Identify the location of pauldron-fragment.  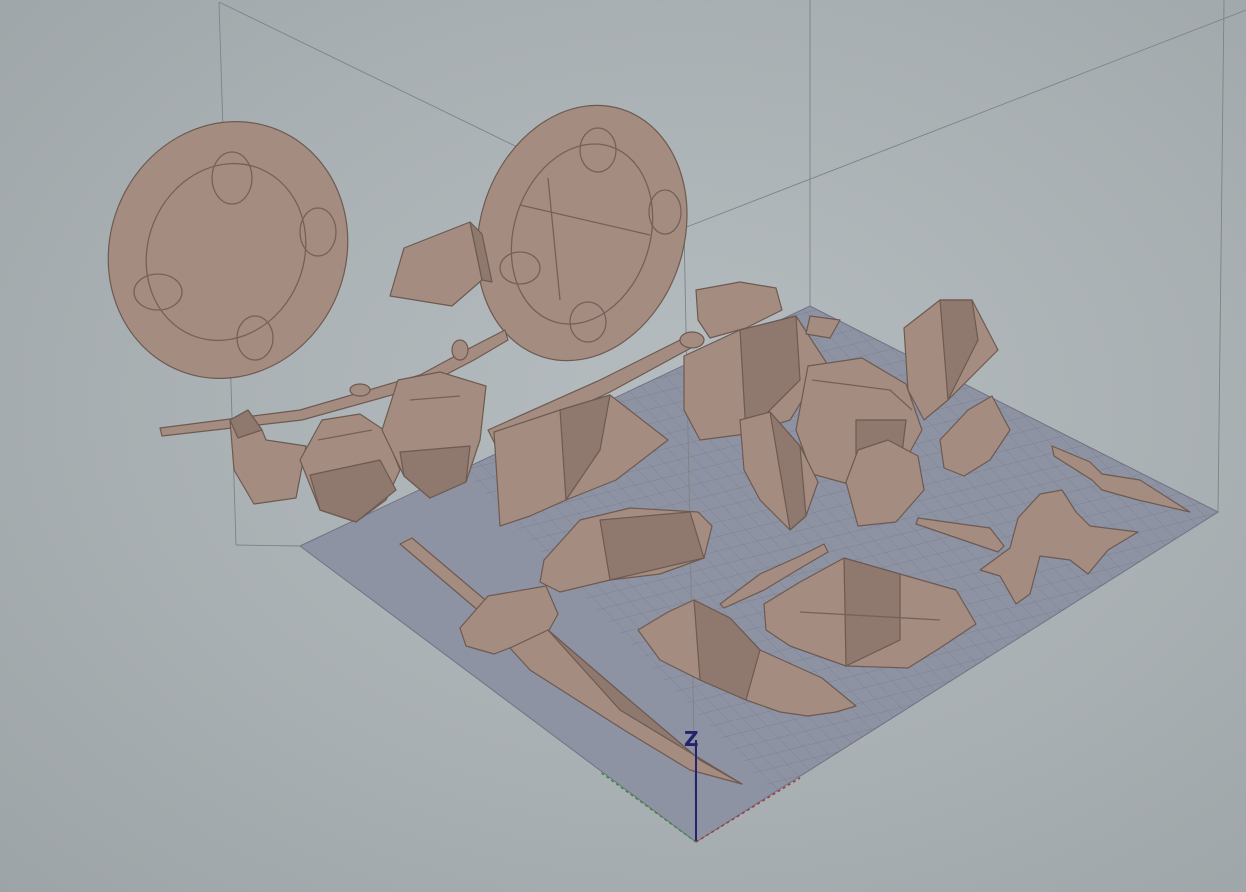
(441, 264).